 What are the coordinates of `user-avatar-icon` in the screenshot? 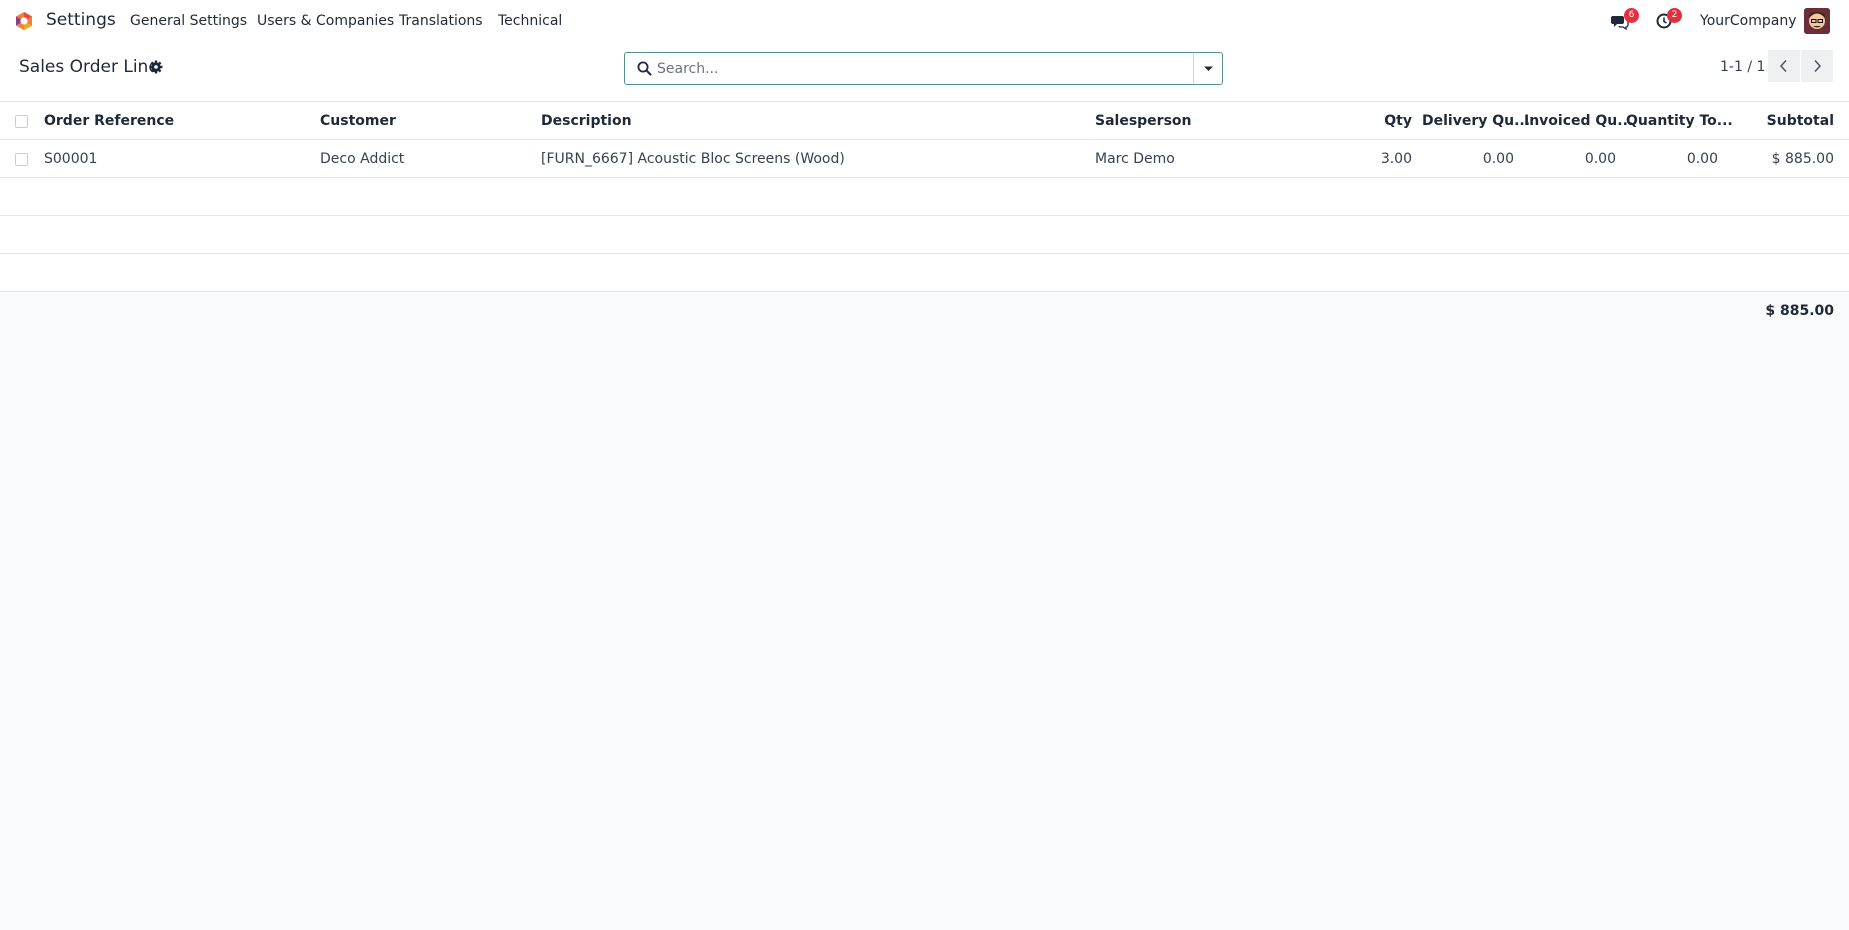 It's located at (1817, 21).